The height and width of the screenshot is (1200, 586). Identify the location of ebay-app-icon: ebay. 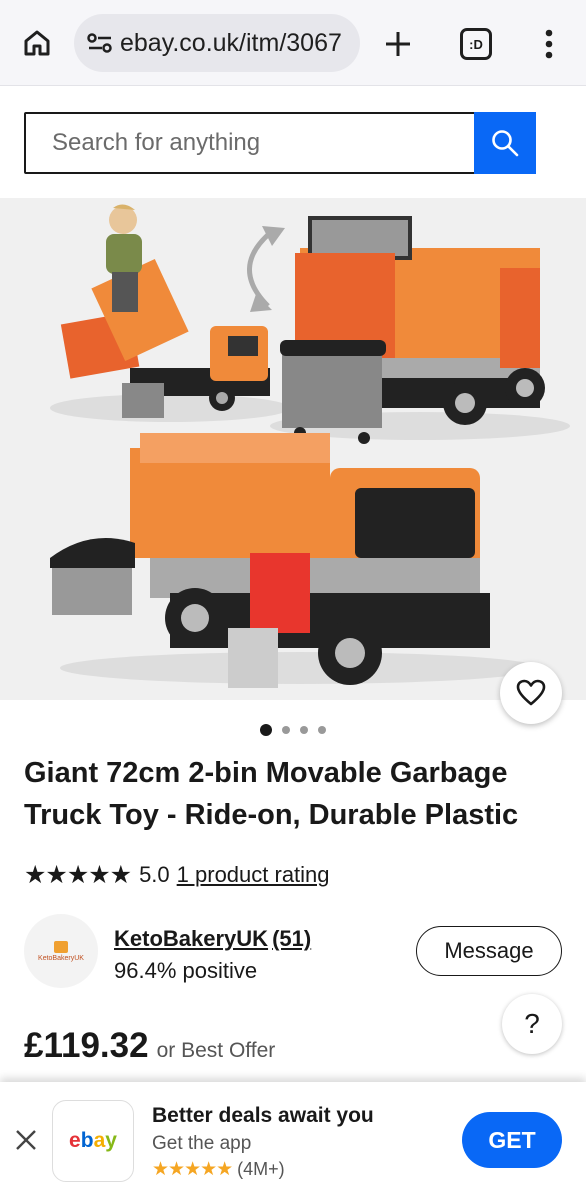
(93, 1141).